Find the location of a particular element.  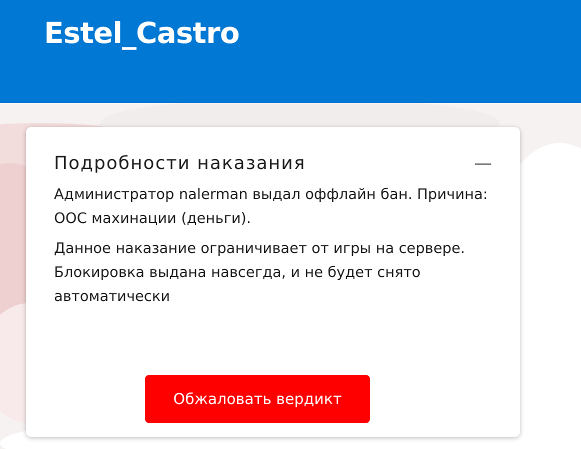

card-title: Подробности наказания is located at coordinates (180, 164).